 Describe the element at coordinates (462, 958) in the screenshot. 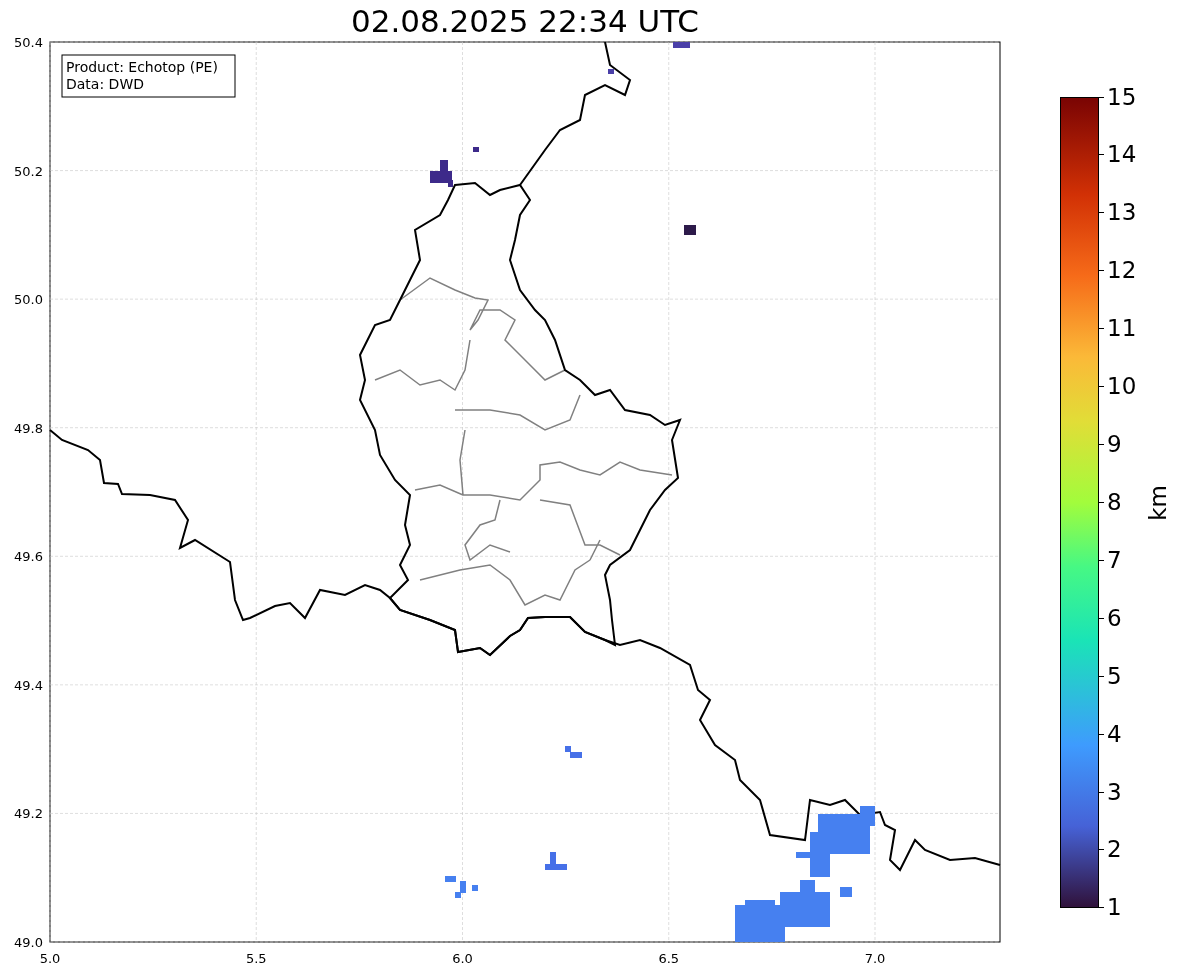

I see `x-tick-label: 6.0` at that location.